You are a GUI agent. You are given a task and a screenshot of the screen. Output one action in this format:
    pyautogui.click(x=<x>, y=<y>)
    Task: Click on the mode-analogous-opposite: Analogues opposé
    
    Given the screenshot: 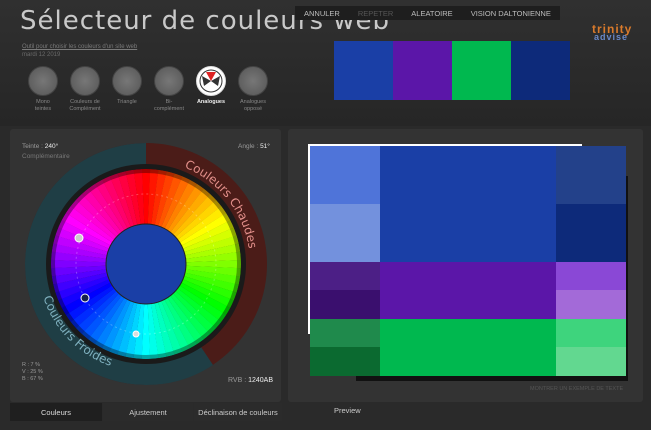 What is the action you would take?
    pyautogui.click(x=253, y=89)
    